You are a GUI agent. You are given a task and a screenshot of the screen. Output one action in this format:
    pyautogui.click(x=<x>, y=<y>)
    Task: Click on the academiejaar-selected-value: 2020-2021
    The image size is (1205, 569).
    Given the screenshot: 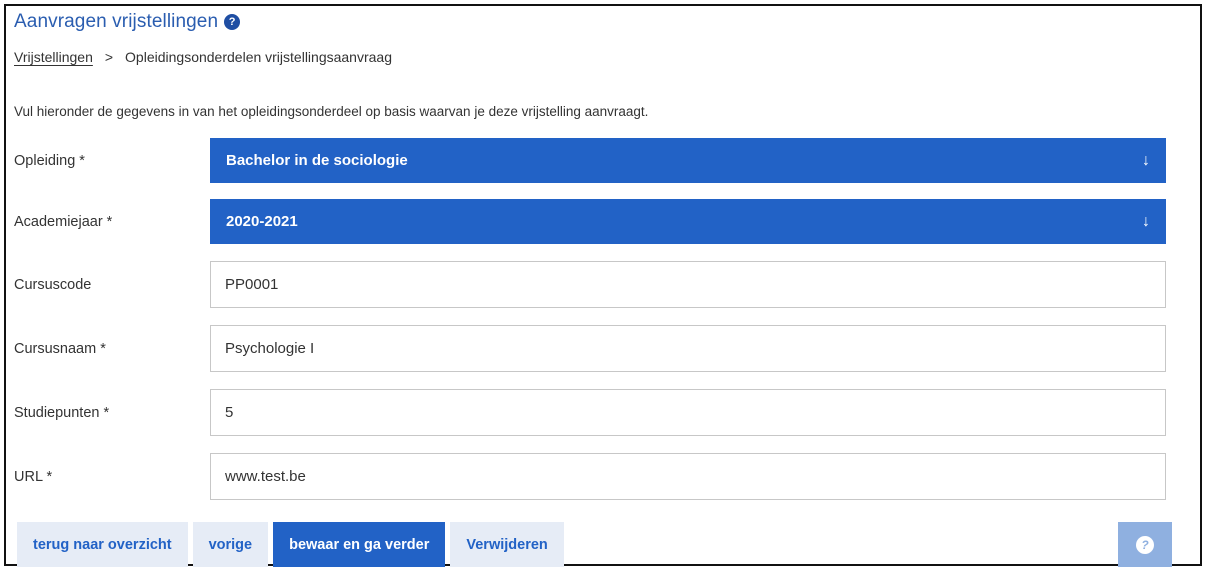 What is the action you would take?
    pyautogui.click(x=262, y=221)
    